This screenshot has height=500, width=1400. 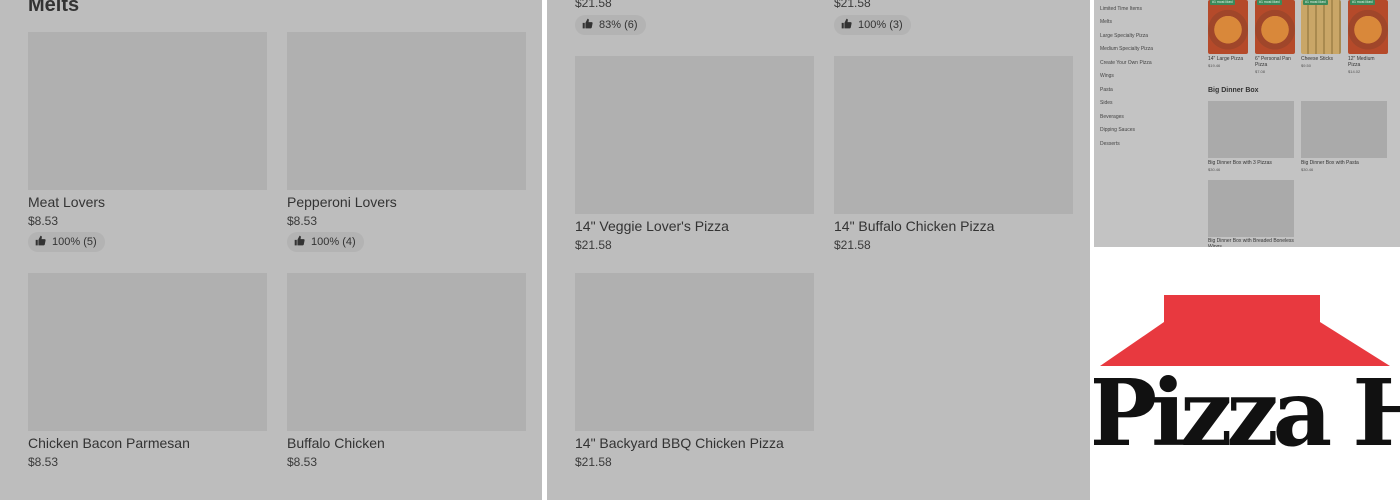 I want to click on rating-badge: 83% (6), so click(x=610, y=25).